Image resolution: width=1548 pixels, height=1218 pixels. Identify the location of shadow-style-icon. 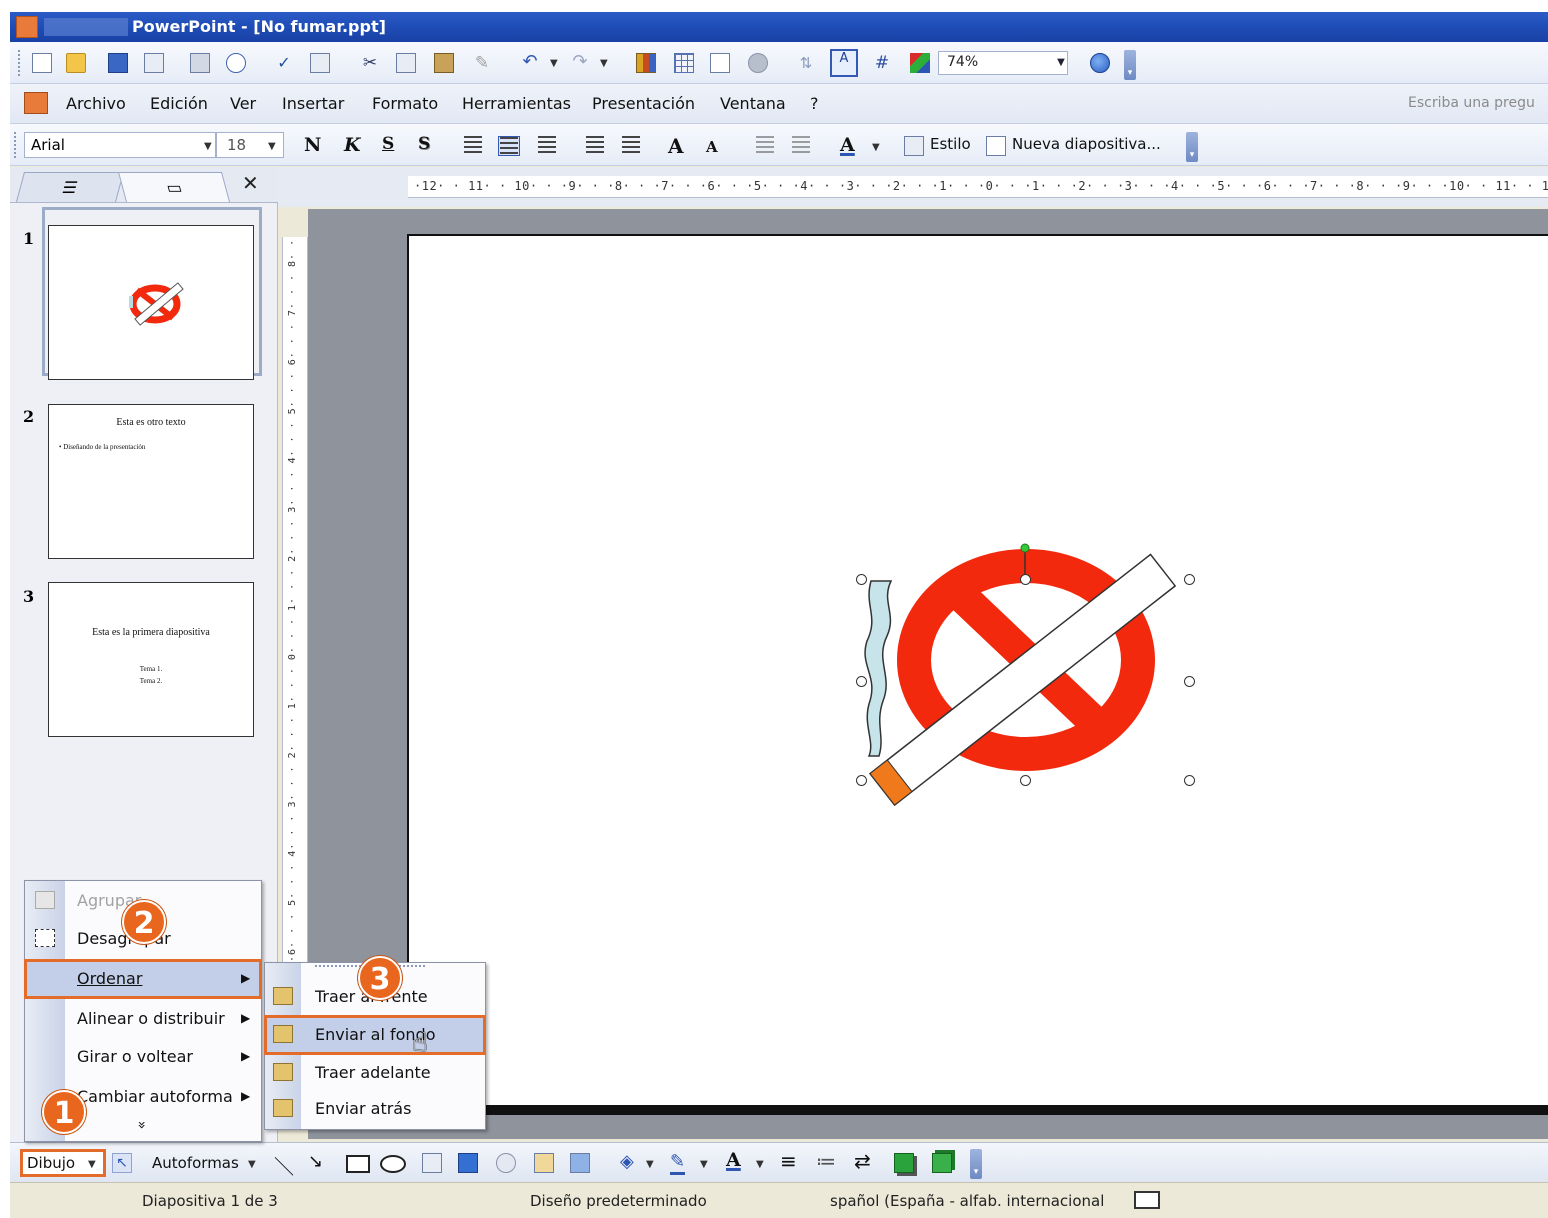
(904, 1163).